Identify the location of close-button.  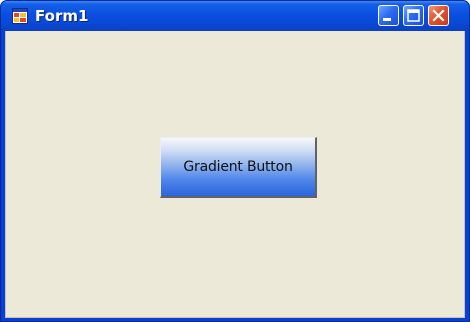
(438, 15).